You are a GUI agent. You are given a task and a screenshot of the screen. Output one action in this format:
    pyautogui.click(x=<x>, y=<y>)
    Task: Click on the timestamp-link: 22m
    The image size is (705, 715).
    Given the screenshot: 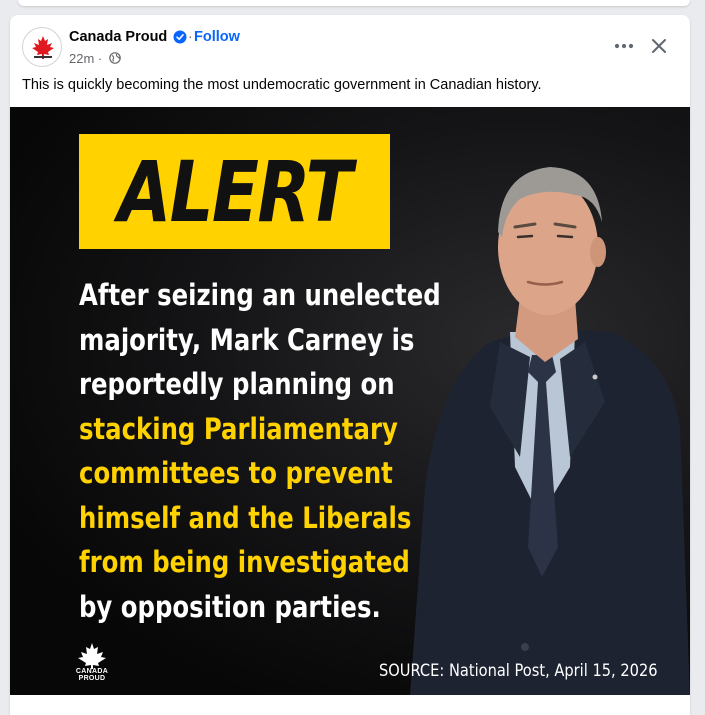 What is the action you would take?
    pyautogui.click(x=81, y=58)
    